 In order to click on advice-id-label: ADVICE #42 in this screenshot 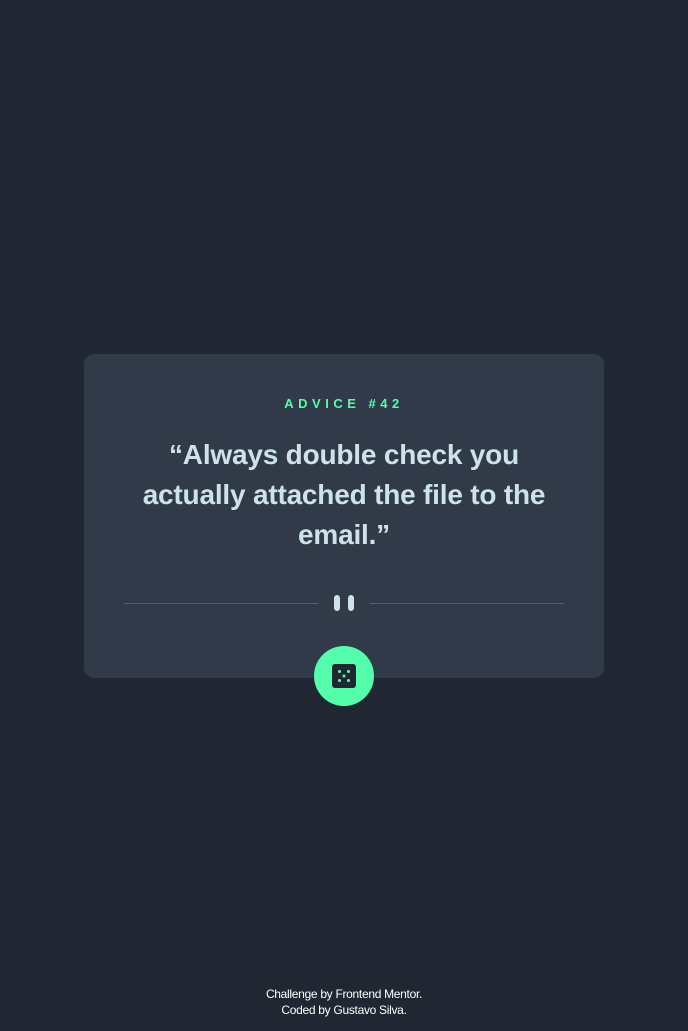, I will do `click(344, 403)`.